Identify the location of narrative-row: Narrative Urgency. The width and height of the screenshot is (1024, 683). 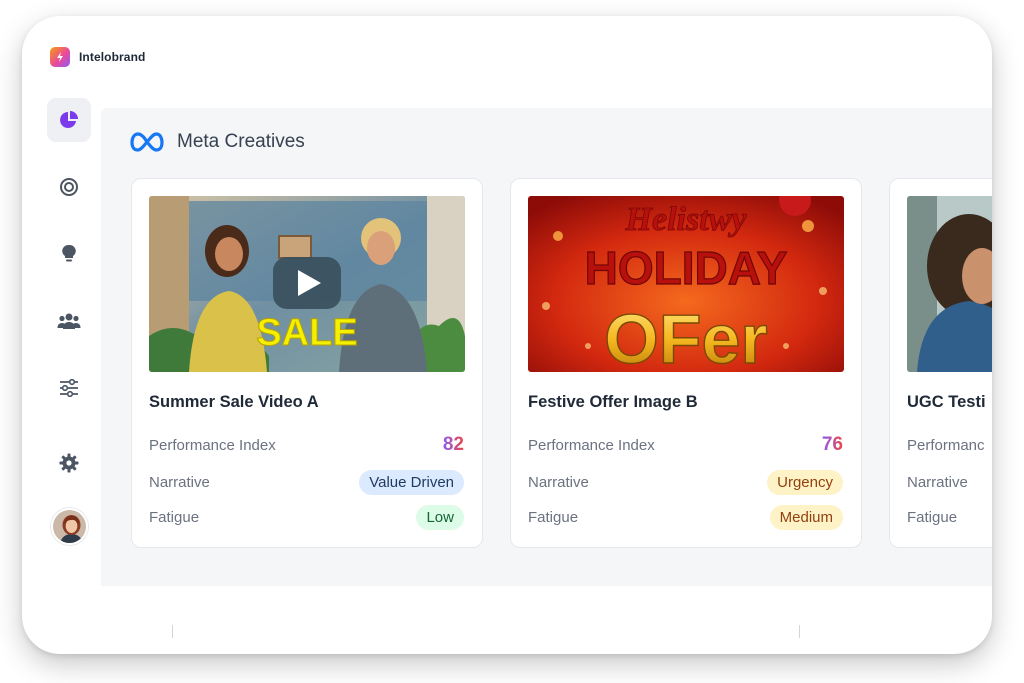
(685, 482).